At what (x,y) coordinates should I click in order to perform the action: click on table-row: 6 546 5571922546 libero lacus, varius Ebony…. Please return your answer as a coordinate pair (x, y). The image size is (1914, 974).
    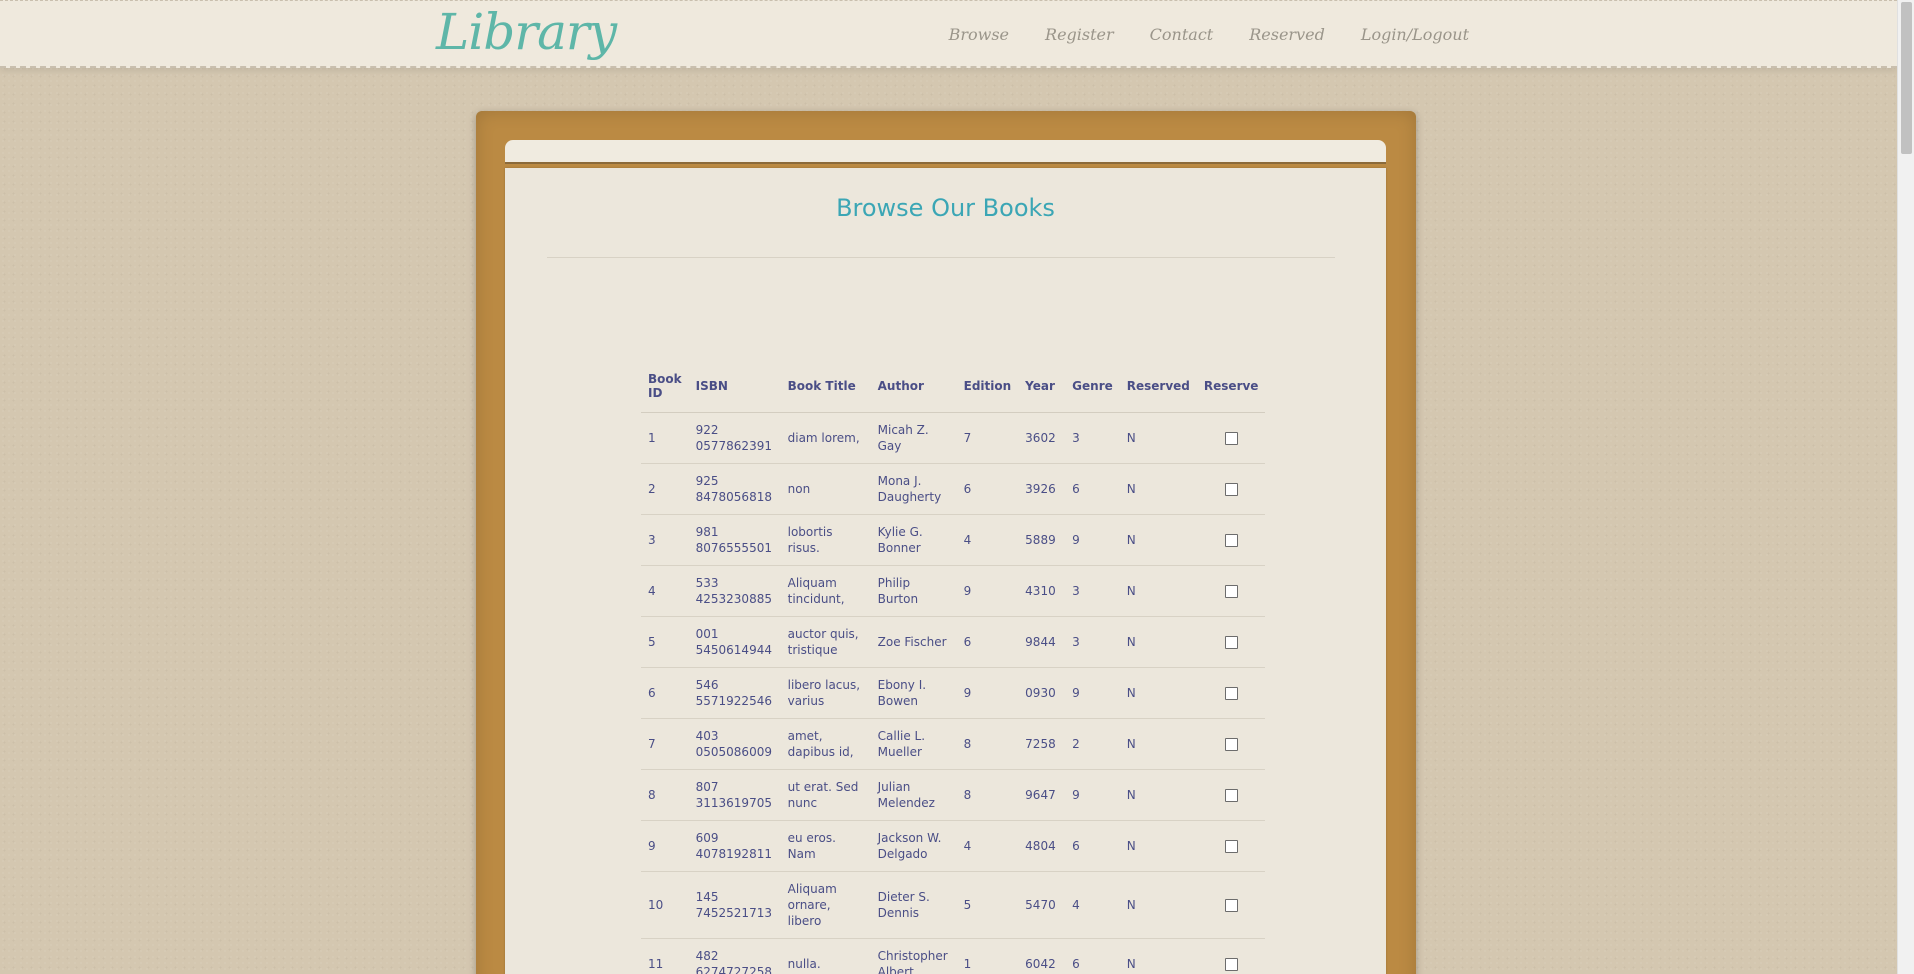
    Looking at the image, I should click on (953, 693).